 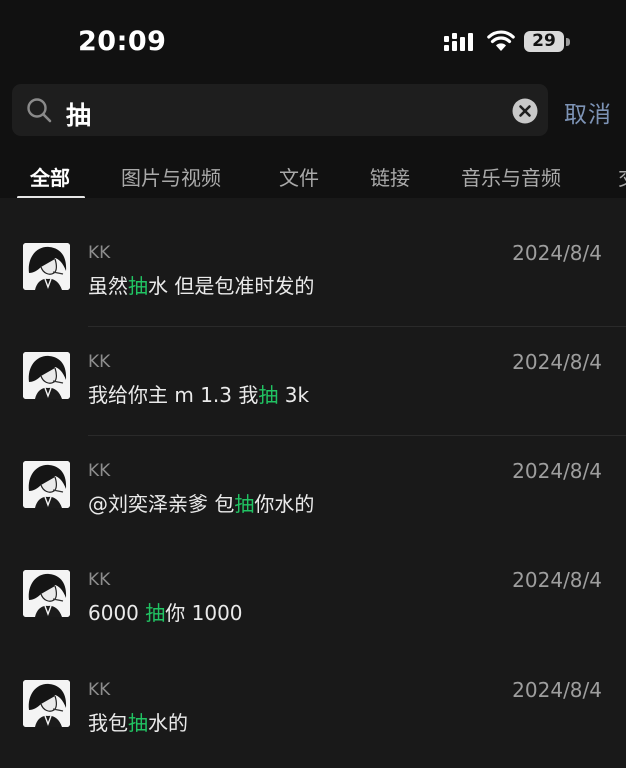 What do you see at coordinates (50, 176) in the screenshot?
I see `tab-all: 全部` at bounding box center [50, 176].